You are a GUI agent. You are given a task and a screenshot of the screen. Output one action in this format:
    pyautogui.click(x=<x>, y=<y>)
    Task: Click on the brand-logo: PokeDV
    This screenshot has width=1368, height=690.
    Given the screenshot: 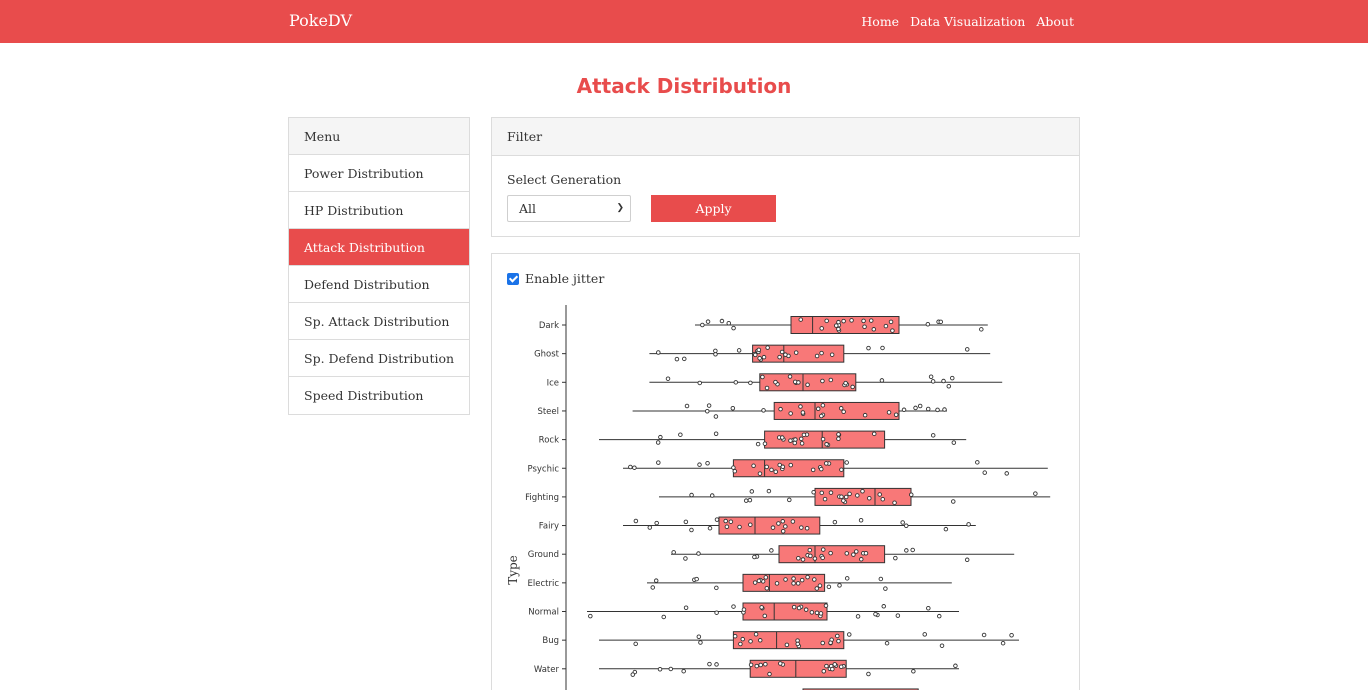 What is the action you would take?
    pyautogui.click(x=320, y=20)
    